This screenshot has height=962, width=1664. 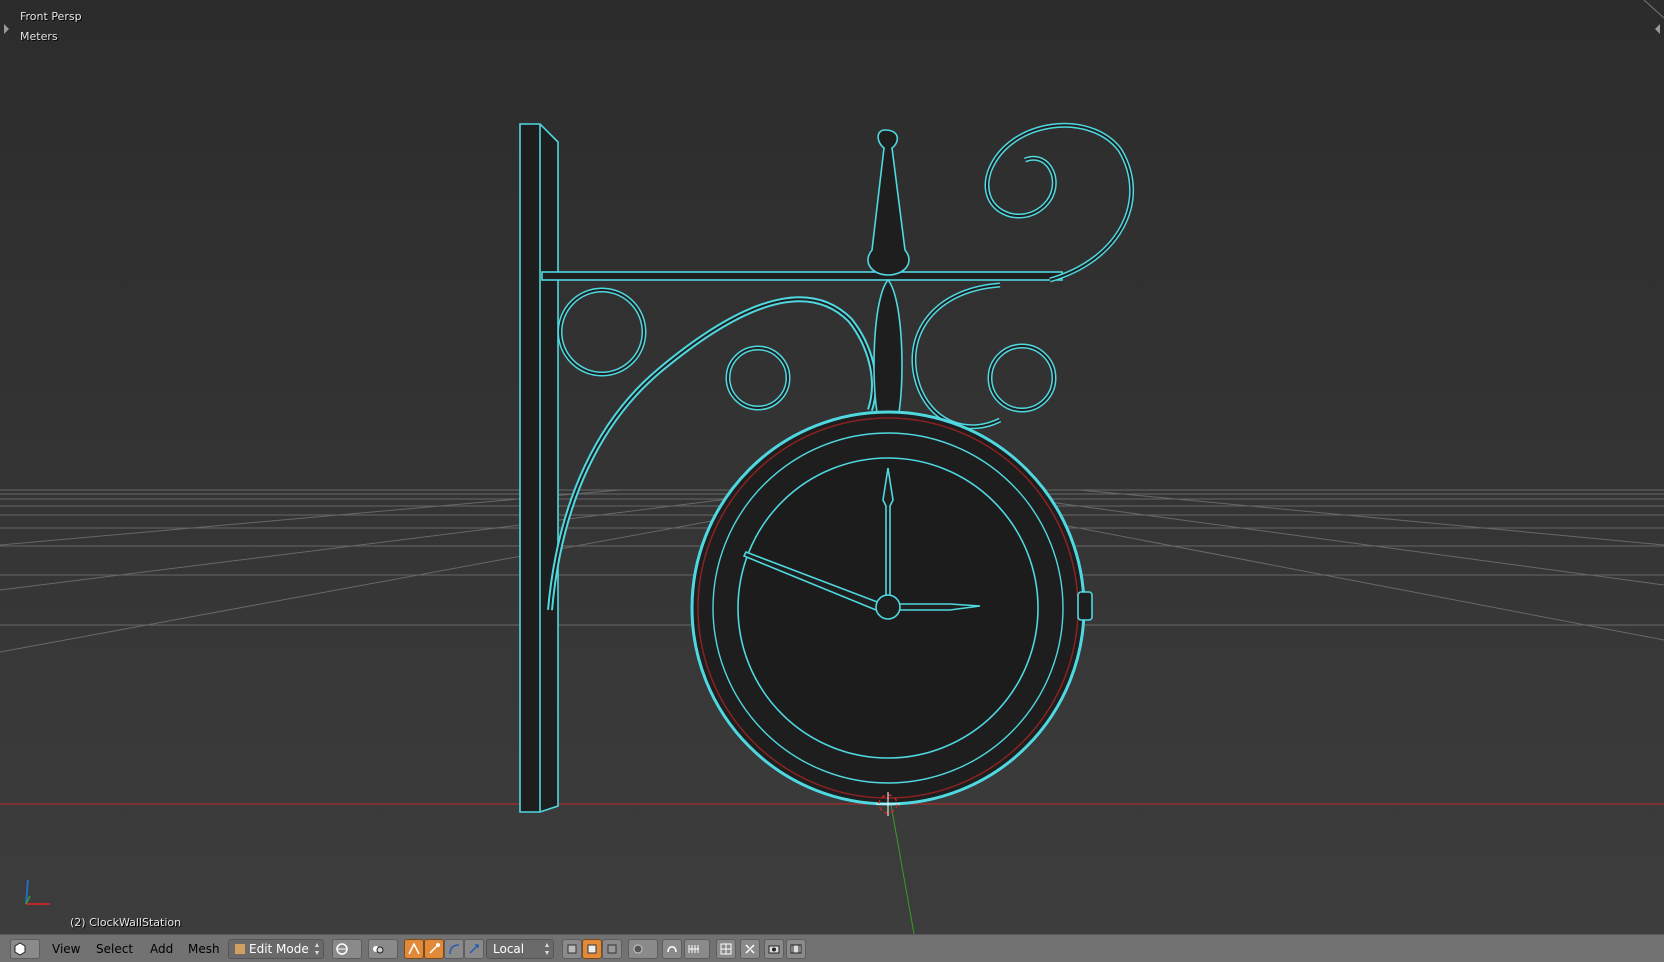 I want to click on object-info-label: (2) ClockWallStation, so click(x=126, y=922).